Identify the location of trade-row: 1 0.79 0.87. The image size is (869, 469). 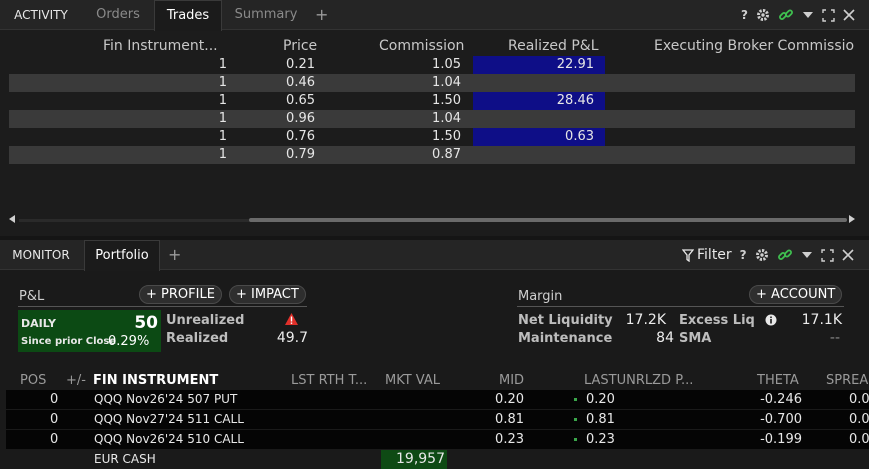
(432, 155).